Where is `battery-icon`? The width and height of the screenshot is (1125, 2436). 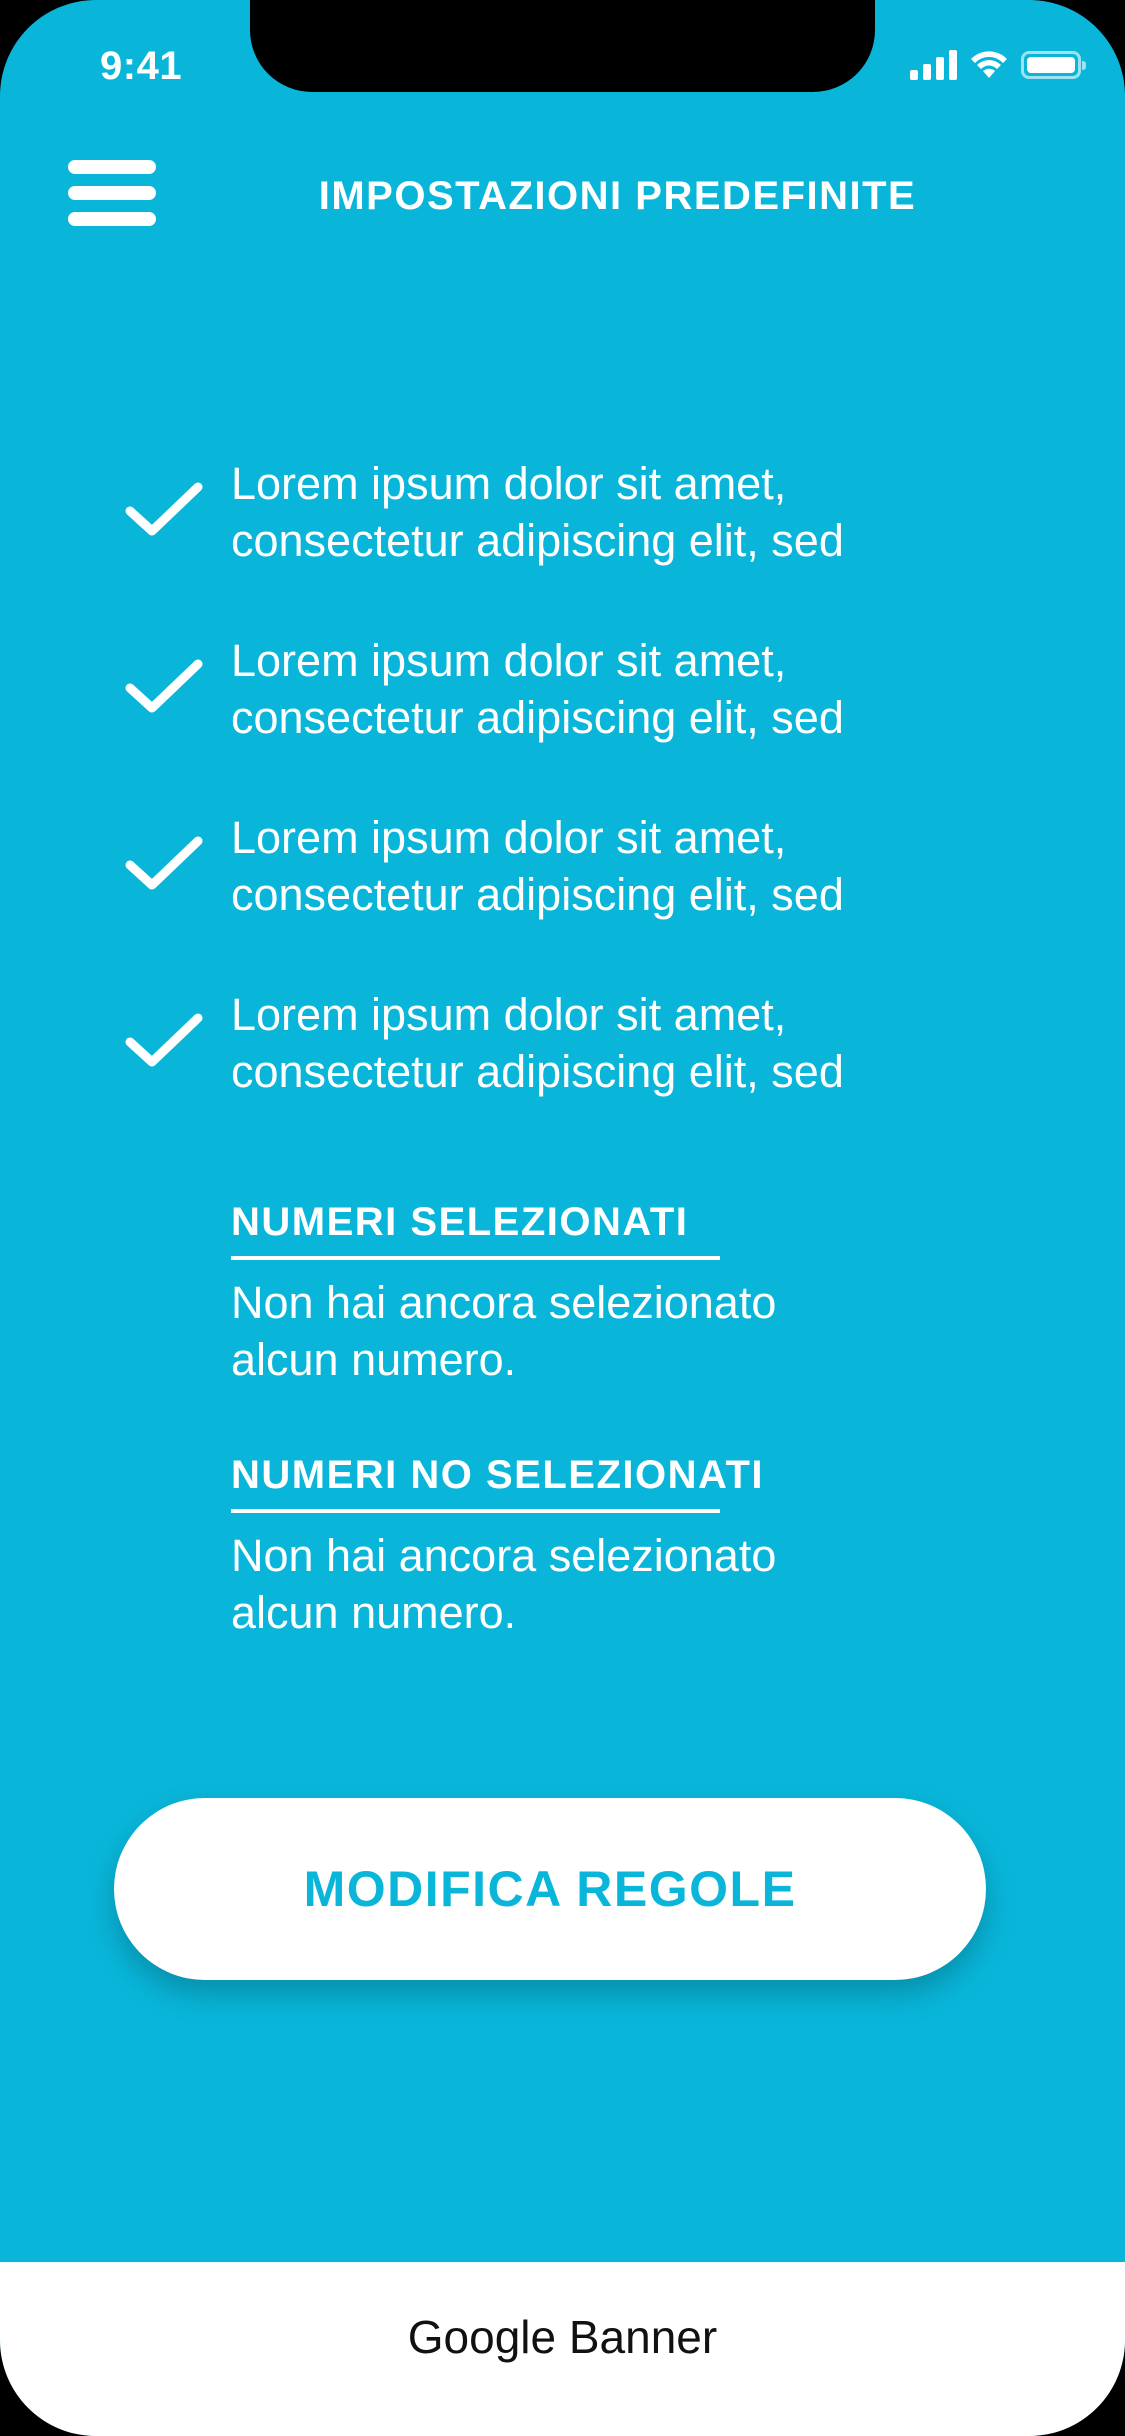 battery-icon is located at coordinates (1053, 65).